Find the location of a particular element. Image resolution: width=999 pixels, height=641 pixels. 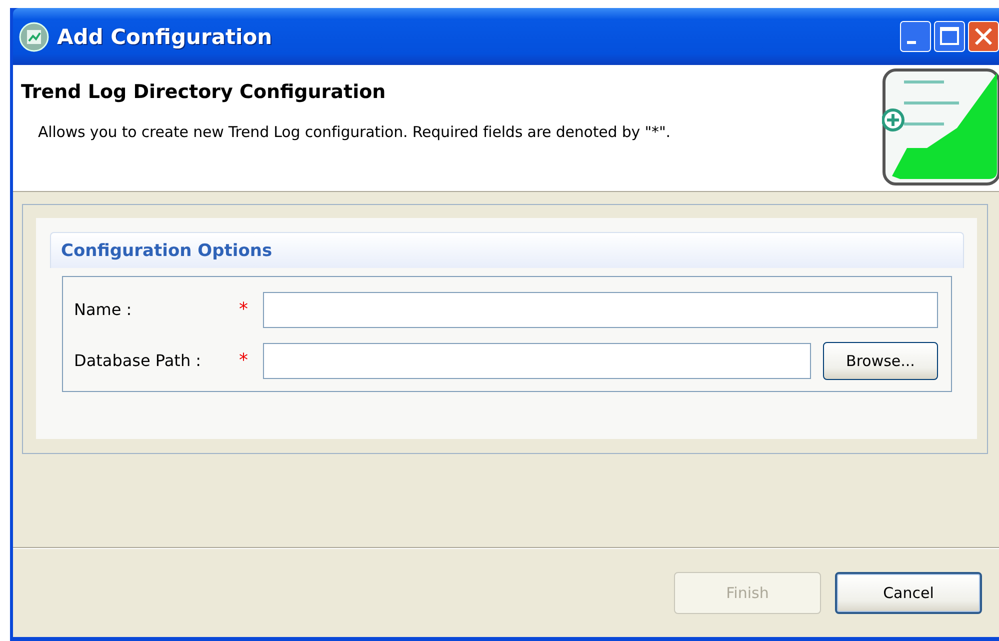

section-title: Configuration Options is located at coordinates (166, 250).